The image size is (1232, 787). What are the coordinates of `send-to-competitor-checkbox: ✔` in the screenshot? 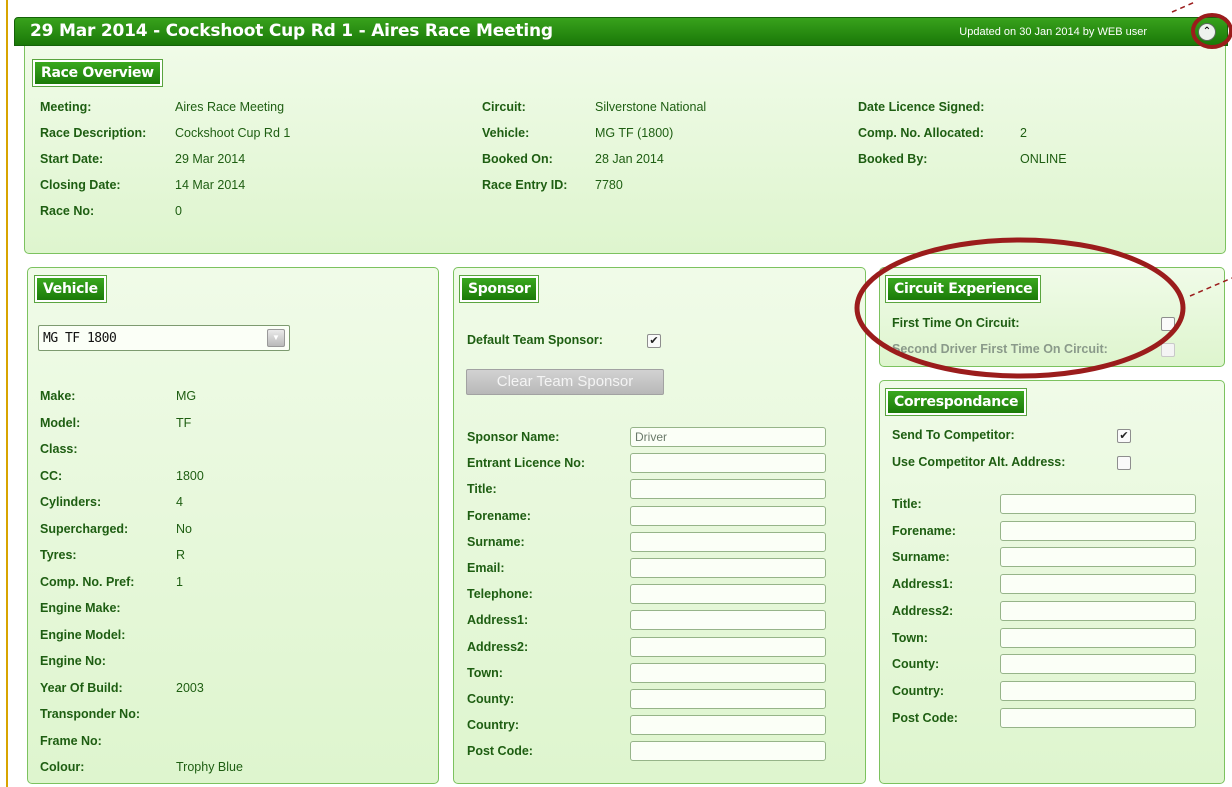 It's located at (1124, 436).